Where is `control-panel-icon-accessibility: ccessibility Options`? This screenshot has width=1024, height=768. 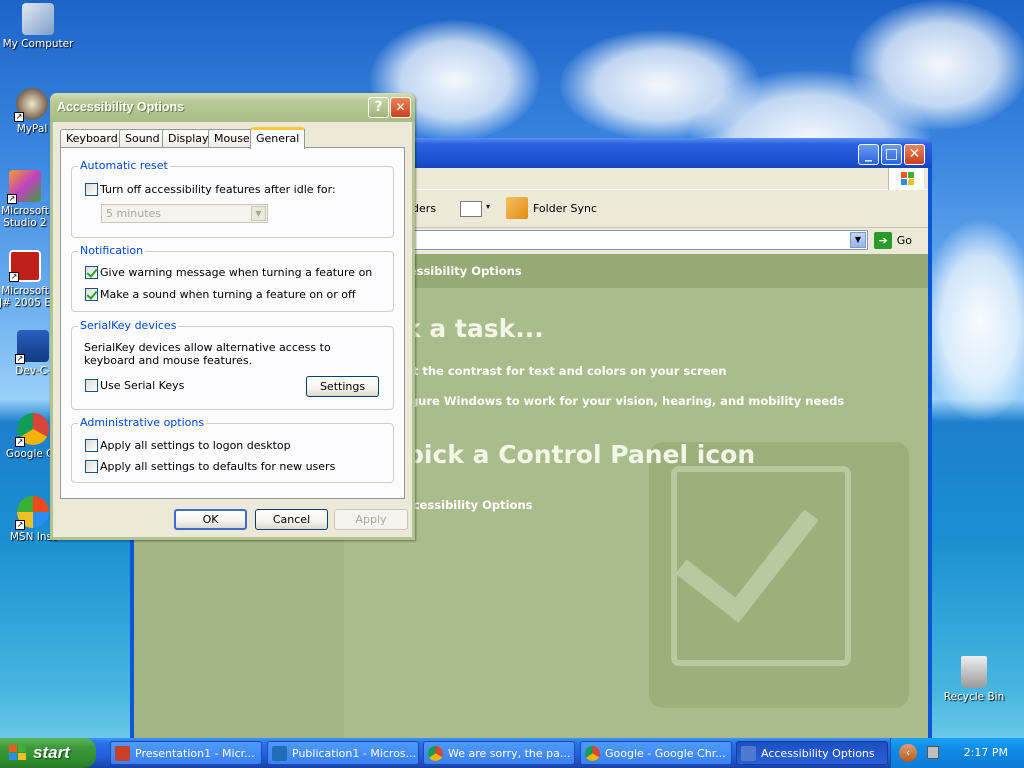 control-panel-icon-accessibility: ccessibility Options is located at coordinates (469, 505).